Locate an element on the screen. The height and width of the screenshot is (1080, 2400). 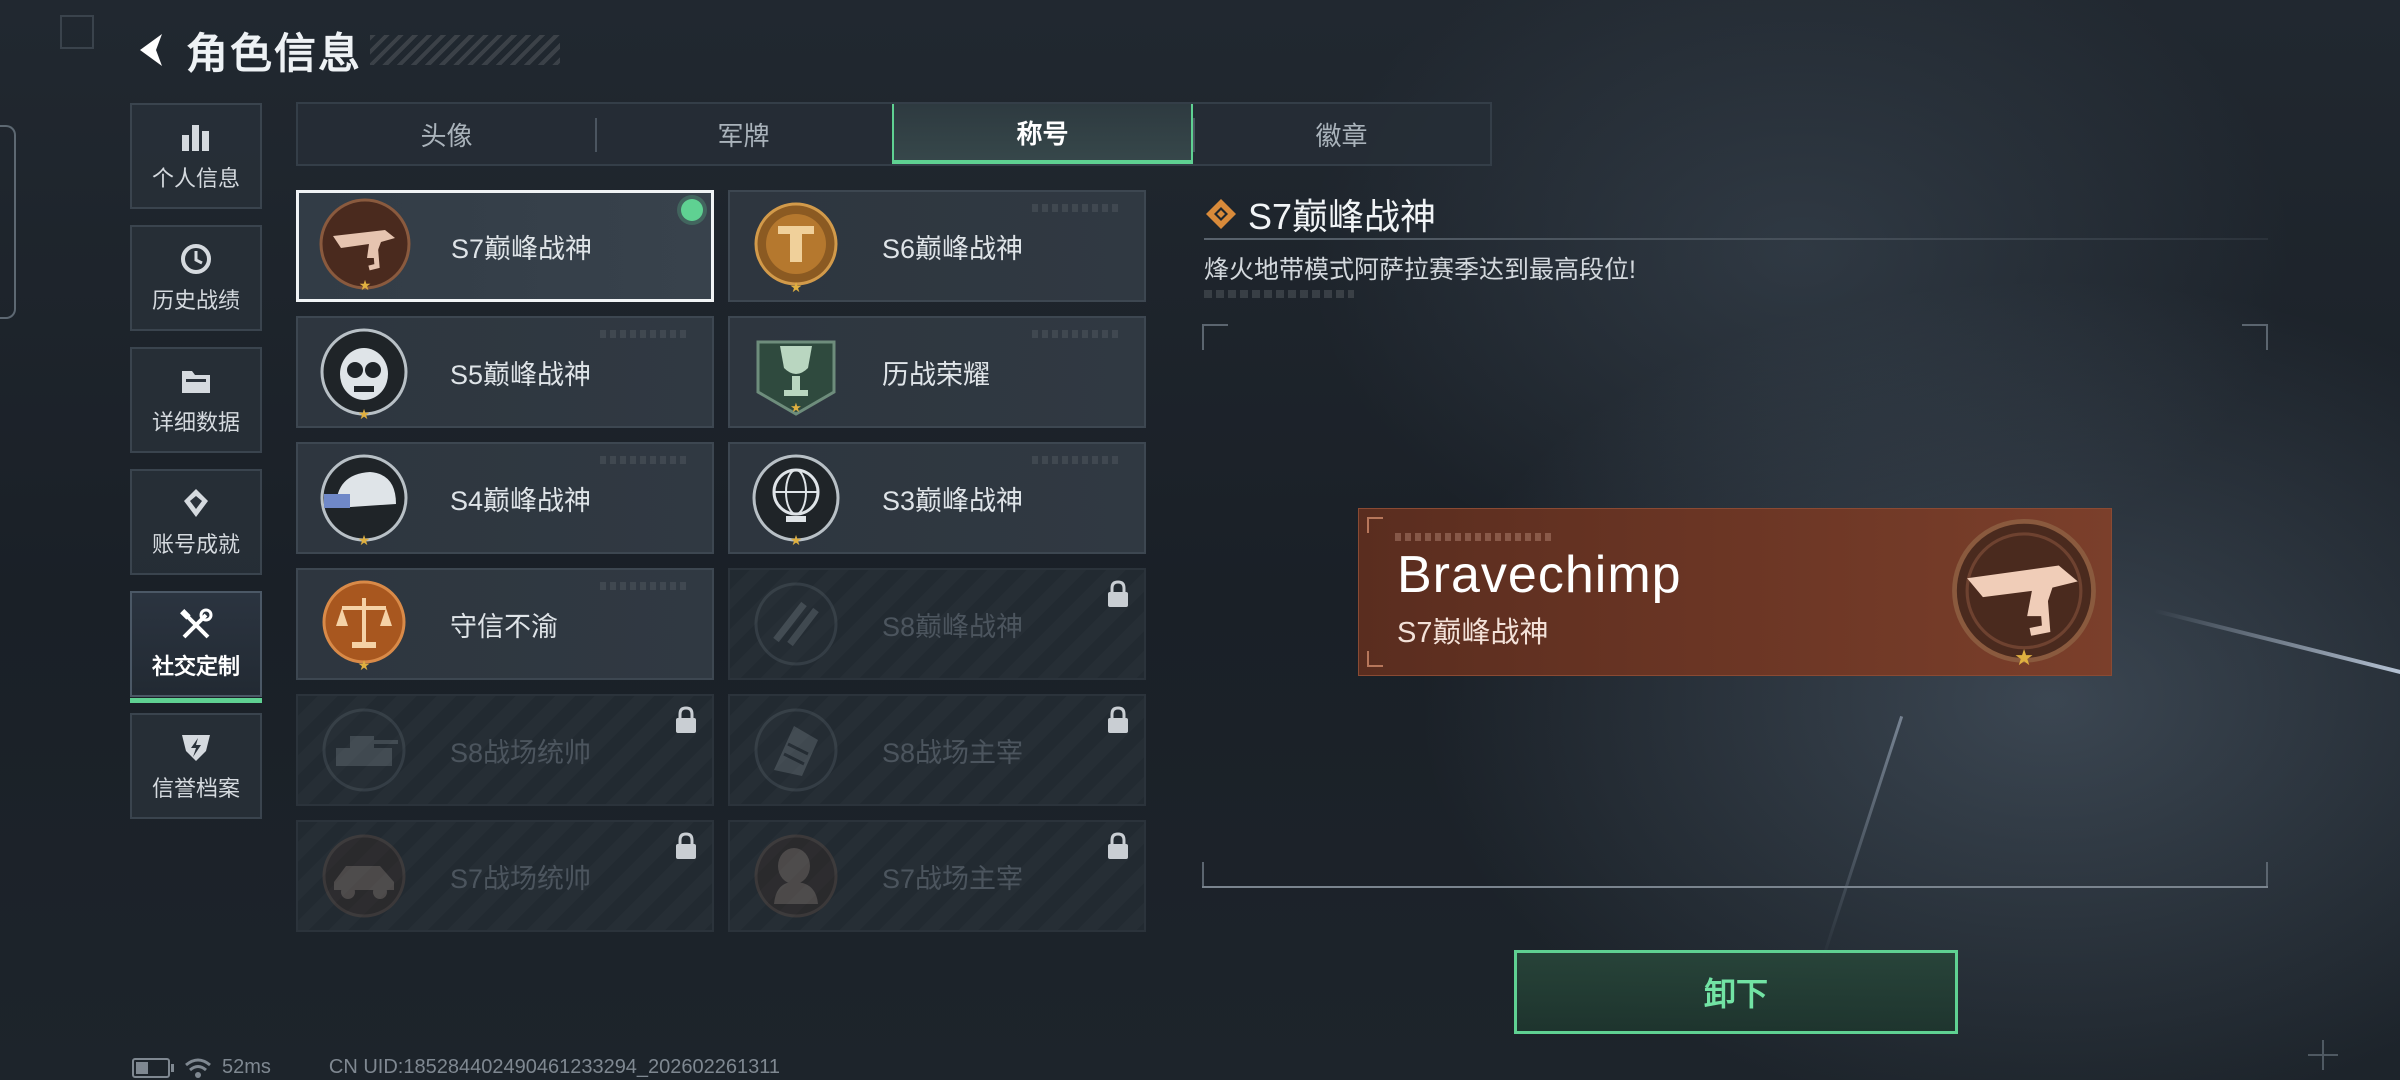
title-label: 历战荣耀 is located at coordinates (936, 374).